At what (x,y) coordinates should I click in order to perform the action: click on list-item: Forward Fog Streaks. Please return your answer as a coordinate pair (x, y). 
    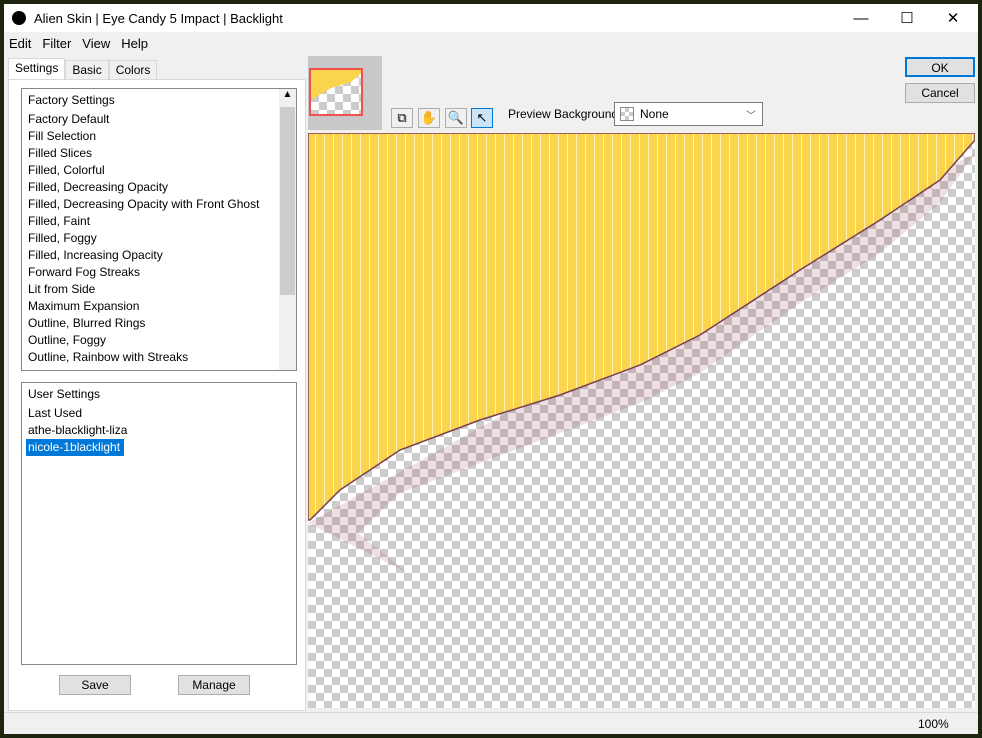
    Looking at the image, I should click on (159, 272).